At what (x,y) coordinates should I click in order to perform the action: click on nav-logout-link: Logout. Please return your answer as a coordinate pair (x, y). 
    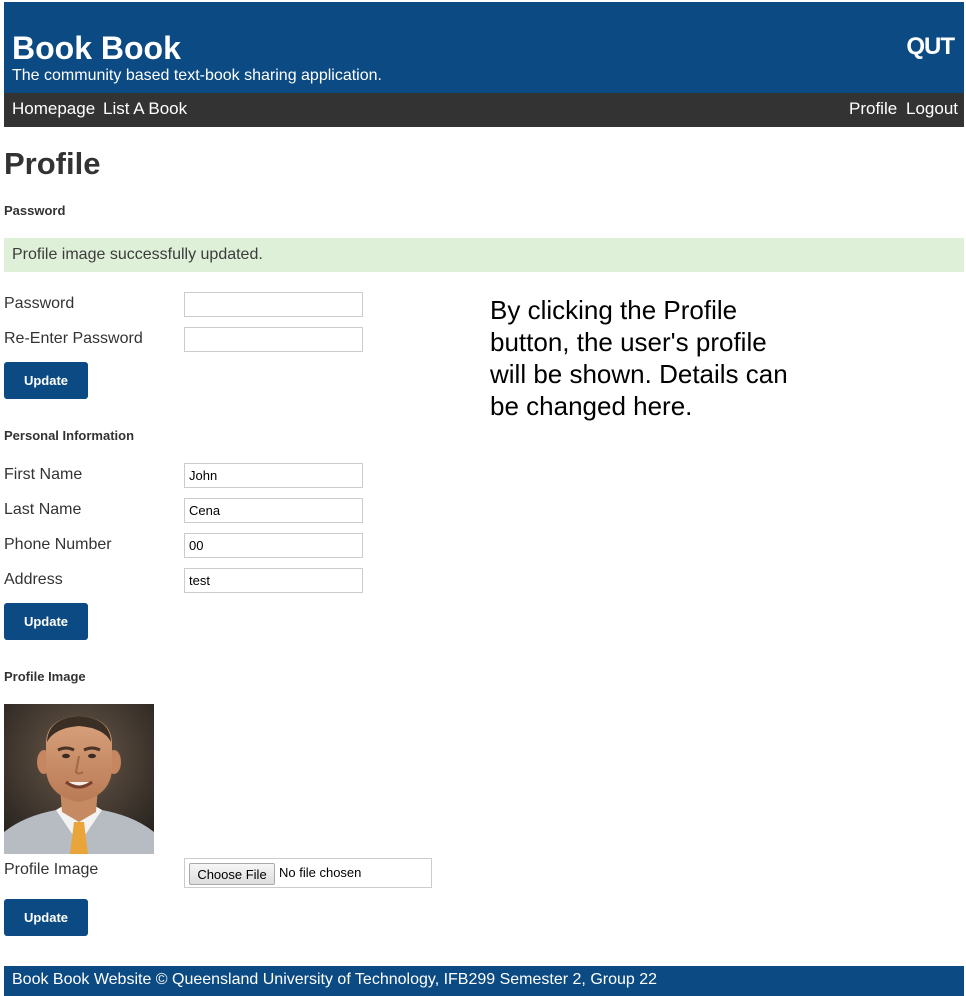
    Looking at the image, I should click on (932, 109).